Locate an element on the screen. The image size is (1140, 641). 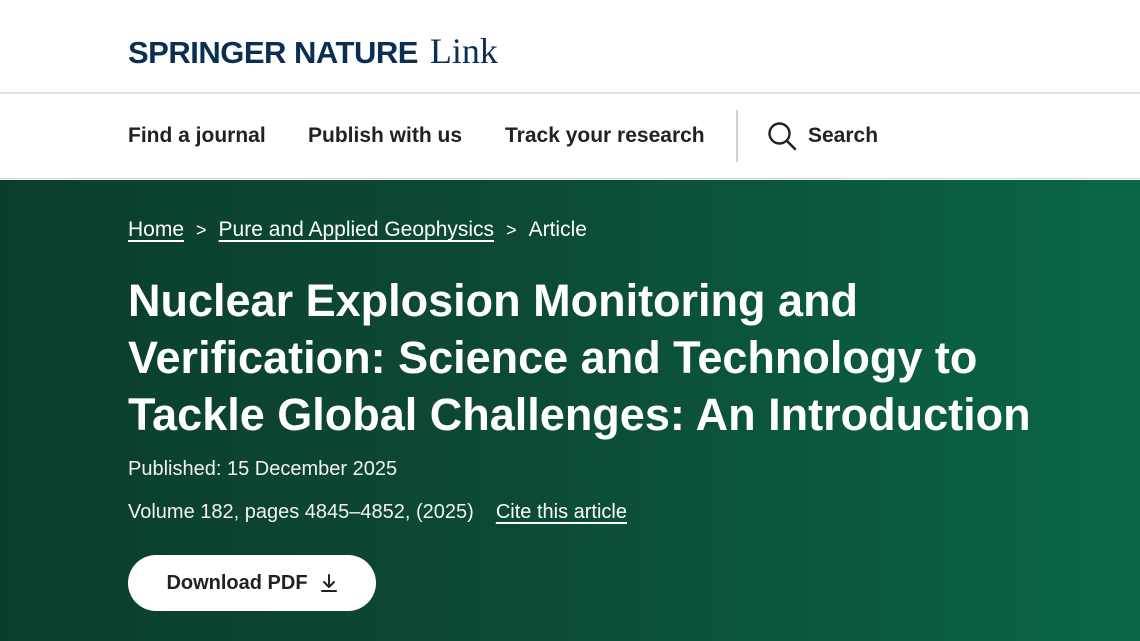
nav-track-your-research: Track your research is located at coordinates (605, 136).